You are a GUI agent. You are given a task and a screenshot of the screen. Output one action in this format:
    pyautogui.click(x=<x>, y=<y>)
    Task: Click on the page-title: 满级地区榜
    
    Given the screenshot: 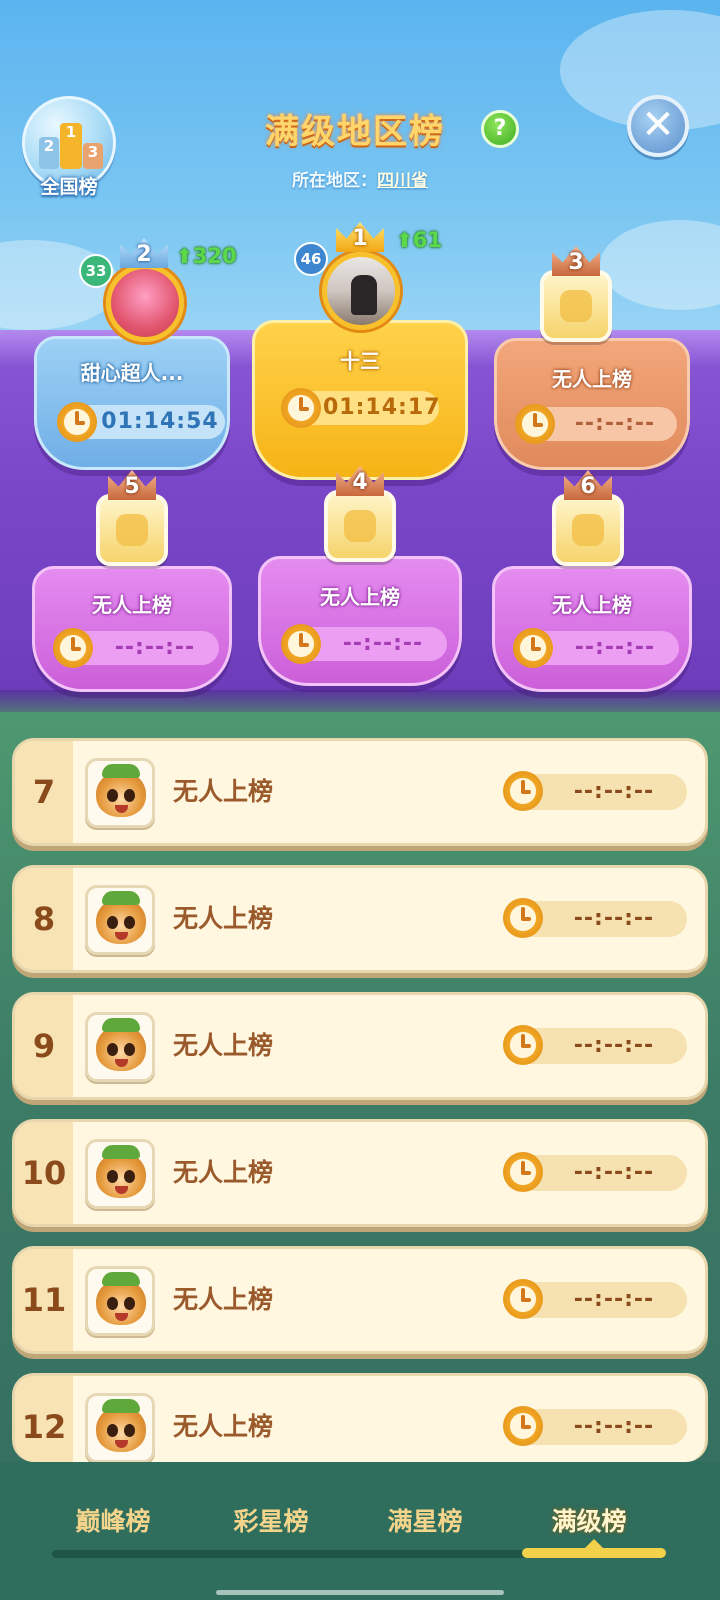 What is the action you would take?
    pyautogui.click(x=355, y=132)
    